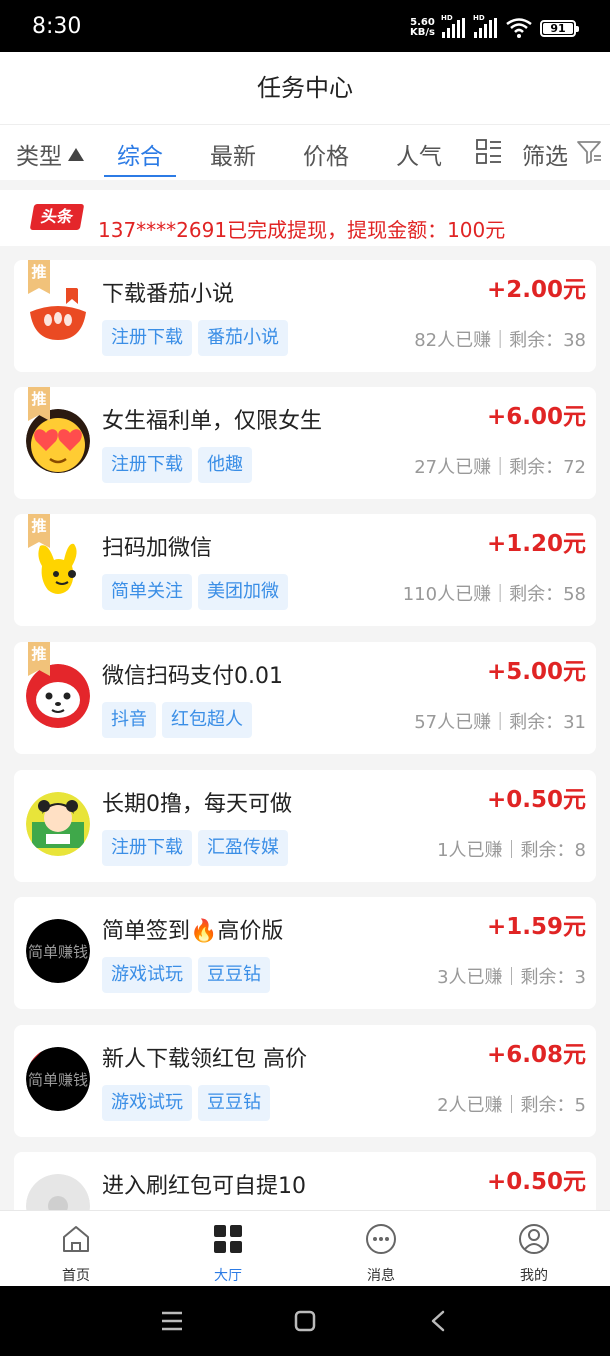 Image resolution: width=610 pixels, height=1356 pixels. Describe the element at coordinates (168, 294) in the screenshot. I see `task-title: 下载番茄小说` at that location.